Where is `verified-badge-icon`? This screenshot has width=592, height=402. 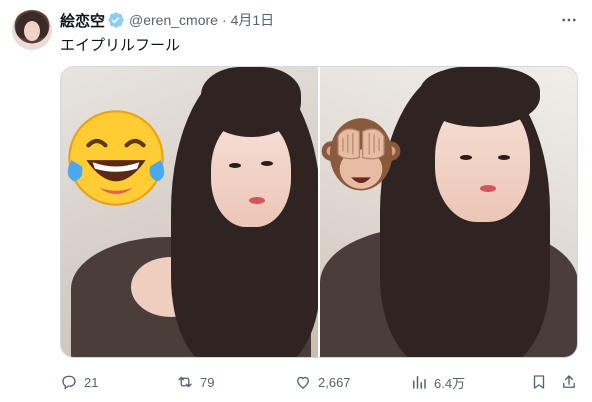
verified-badge-icon is located at coordinates (116, 20).